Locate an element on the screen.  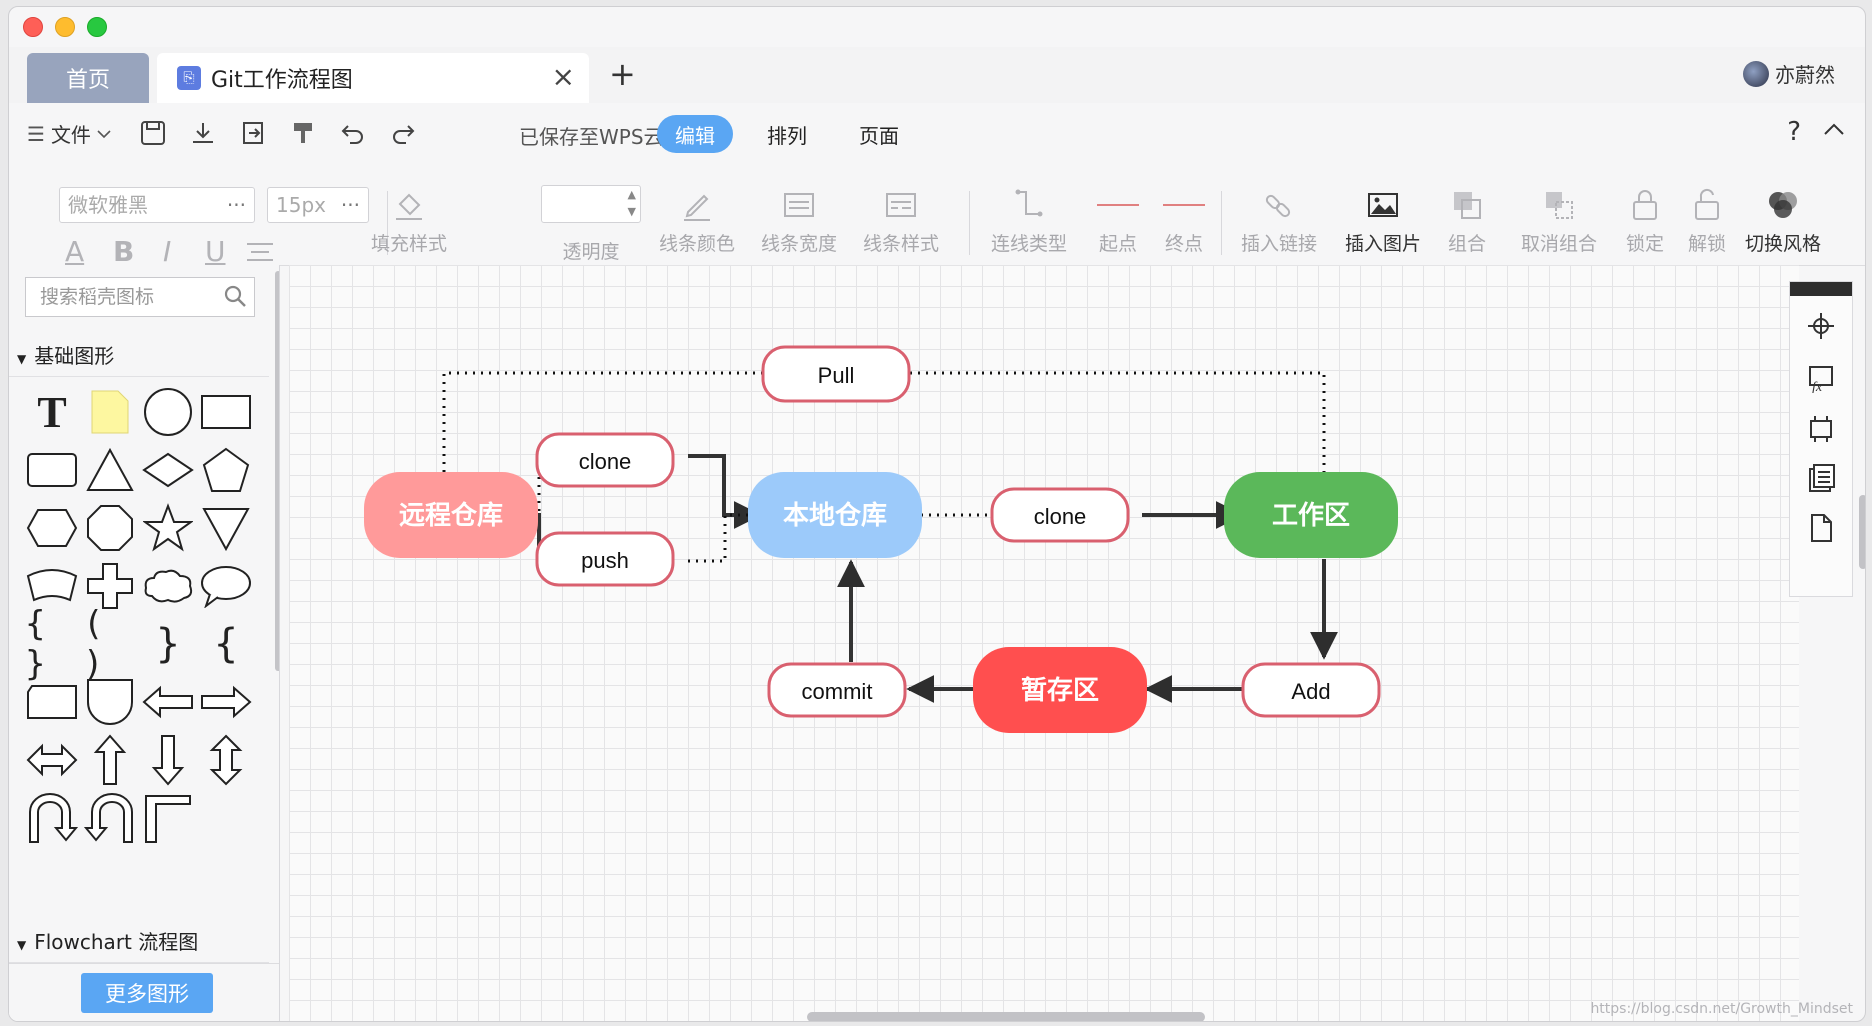
tab-edit: 编辑 is located at coordinates (695, 134).